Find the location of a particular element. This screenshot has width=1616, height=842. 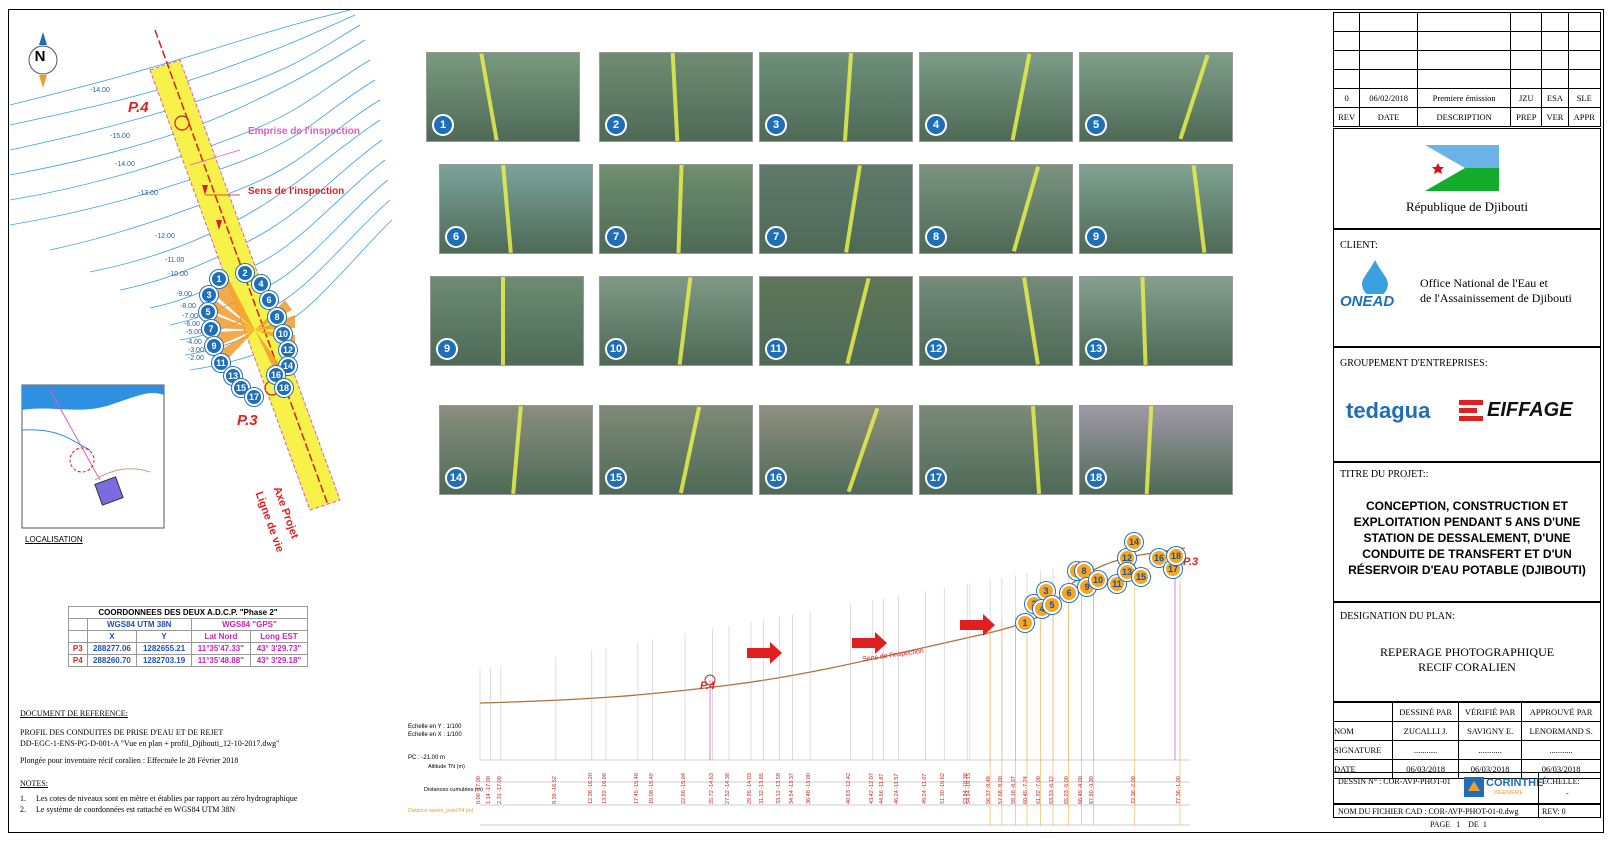

profile-value-label: 63.33 -6.12 is located at coordinates (1052, 790).